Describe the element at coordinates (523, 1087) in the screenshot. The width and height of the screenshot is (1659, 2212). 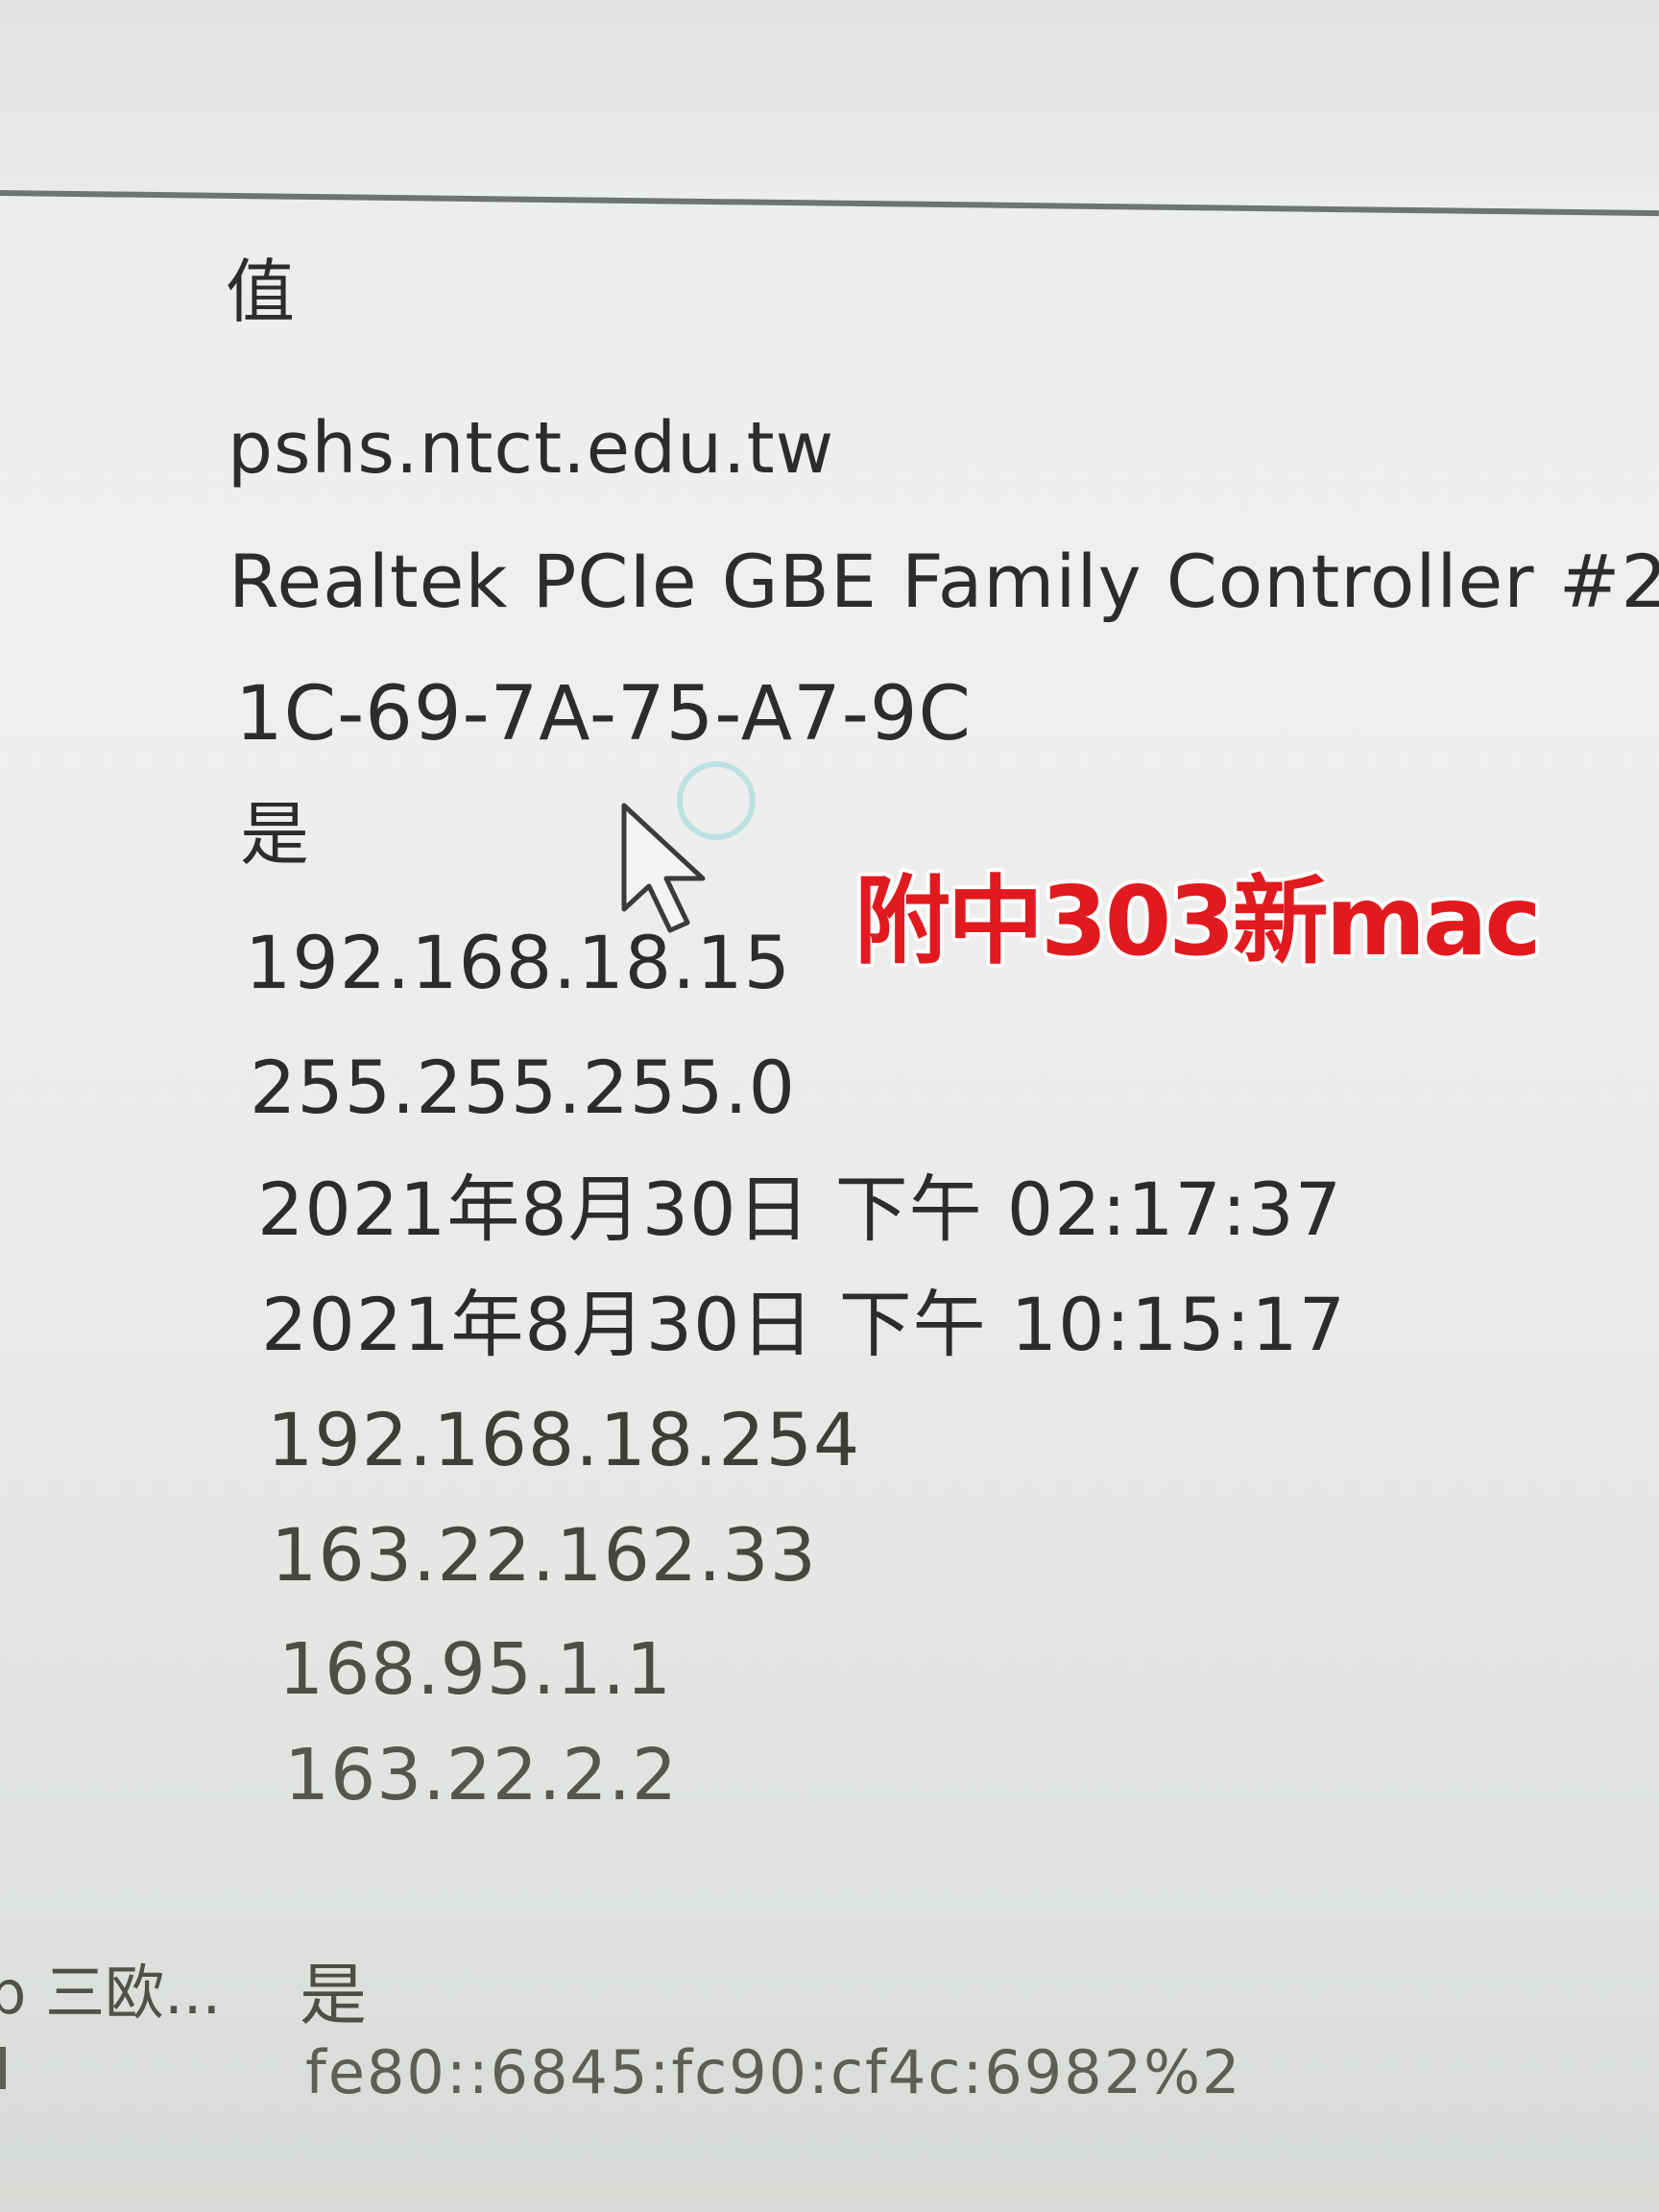
I see `subnet-mask-value: 255.255.255.0` at that location.